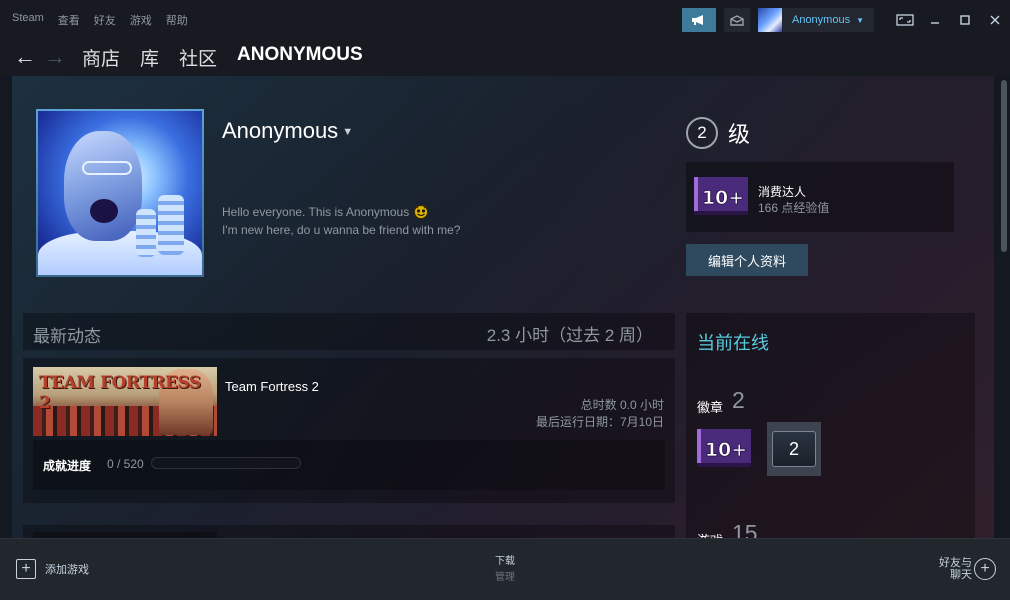  Describe the element at coordinates (348, 132) in the screenshot. I see `caret-down-icon: ▼` at that location.